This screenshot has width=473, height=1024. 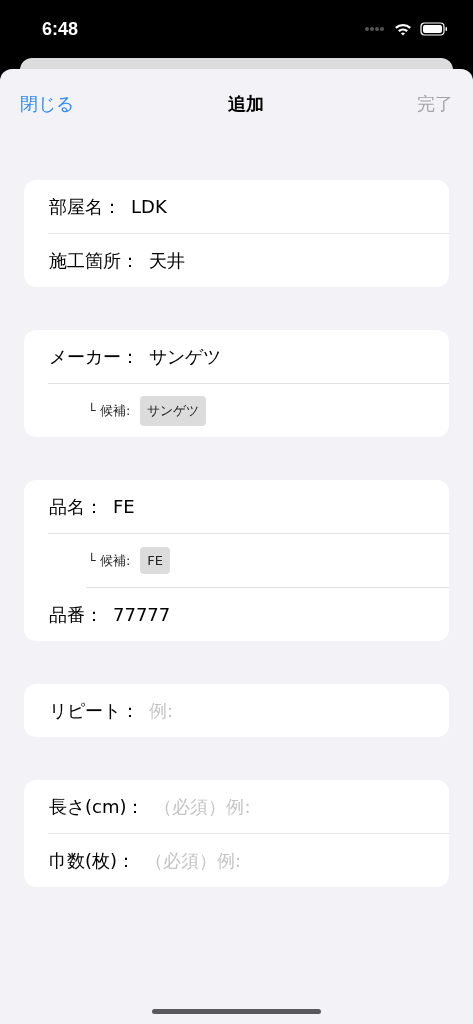 I want to click on battery-icon, so click(x=434, y=29).